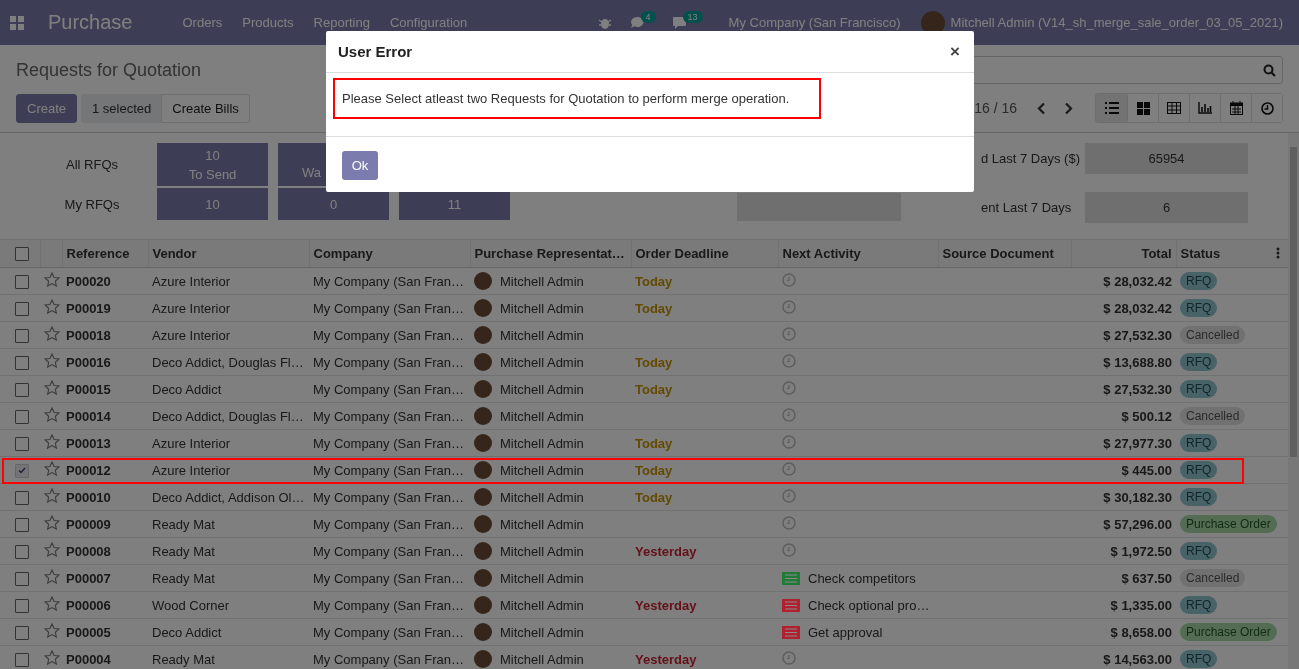 The width and height of the screenshot is (1299, 669). I want to click on chat-bubble-icon, so click(679, 22).